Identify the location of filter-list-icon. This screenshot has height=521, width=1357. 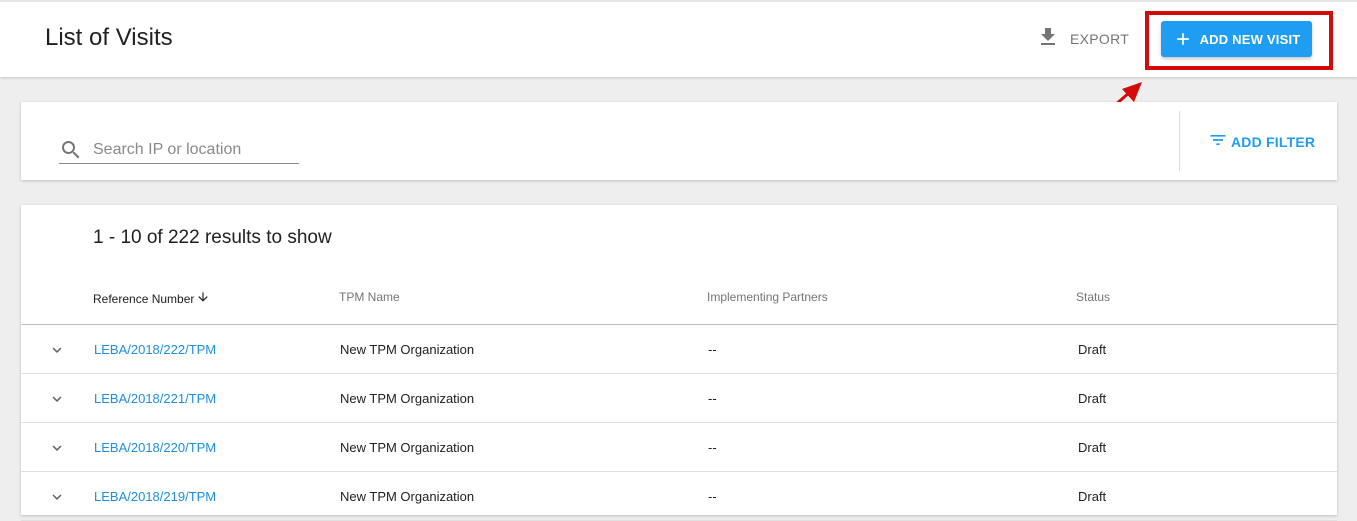
(1218, 142).